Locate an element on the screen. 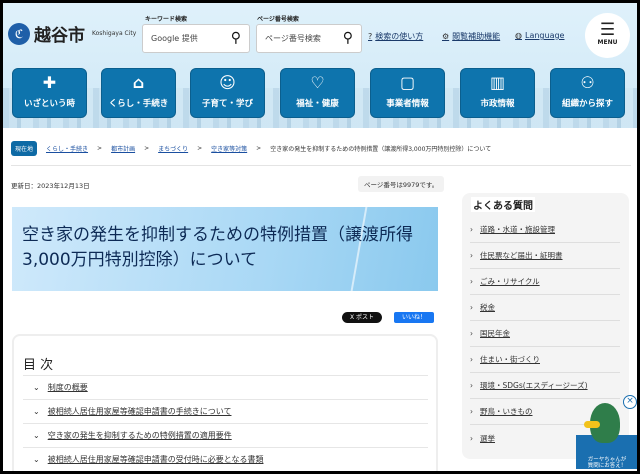 This screenshot has width=640, height=474. toc-link: 被相続人居住用家屋等確認申請書の受付時に必要となる書類 is located at coordinates (156, 459).